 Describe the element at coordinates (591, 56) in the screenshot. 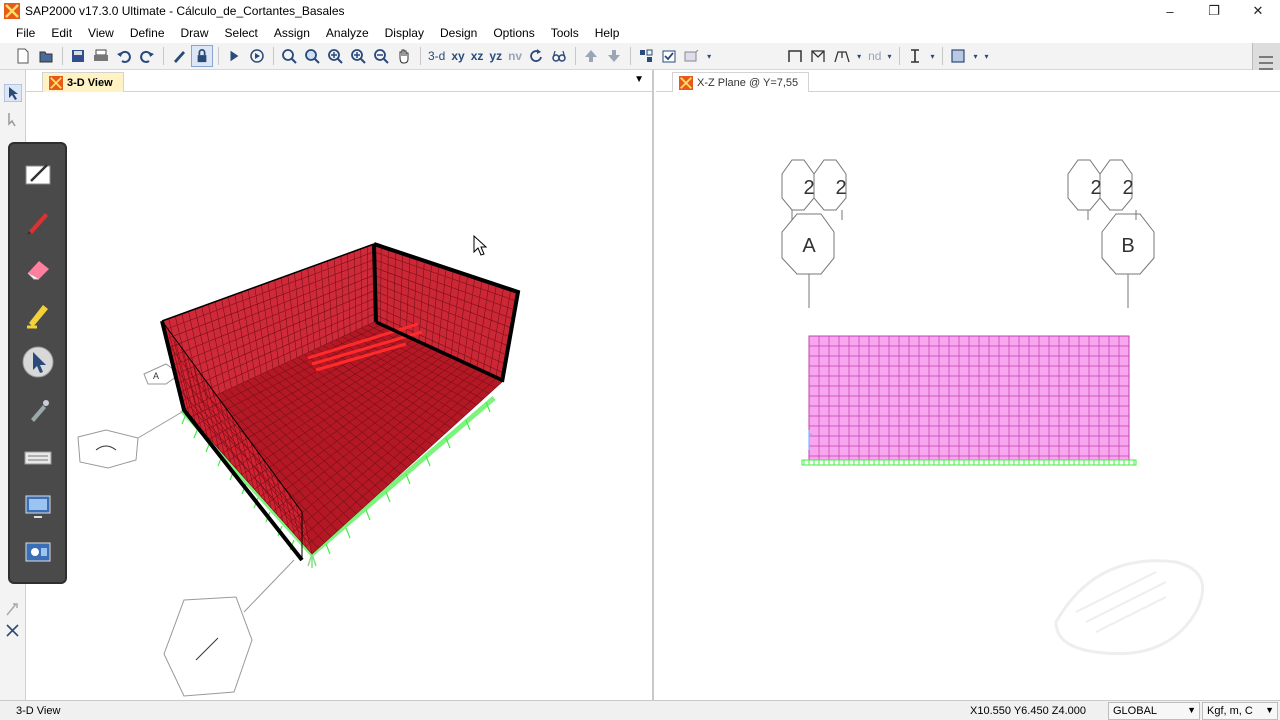

I see `move-up-icon` at that location.